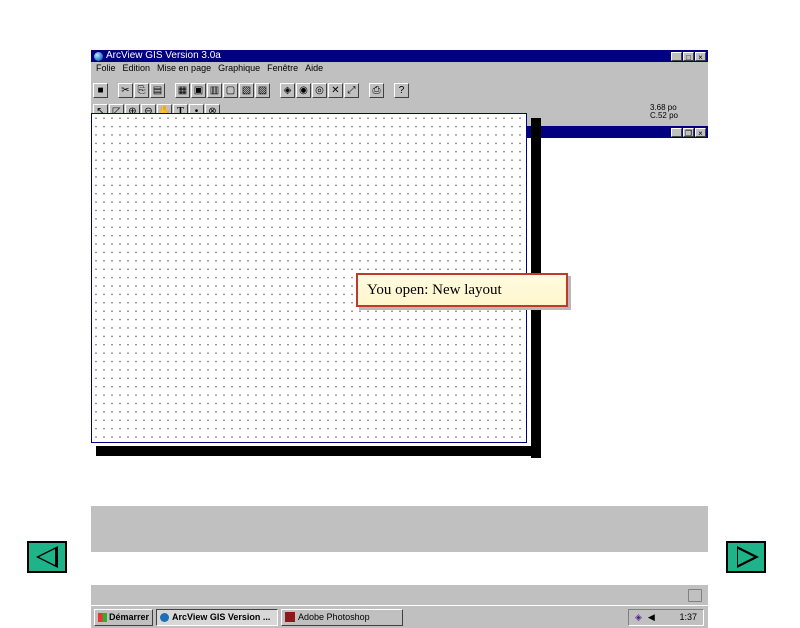 This screenshot has height=628, width=800. What do you see at coordinates (282, 68) in the screenshot?
I see `menu-fenetre: Fenêtre` at bounding box center [282, 68].